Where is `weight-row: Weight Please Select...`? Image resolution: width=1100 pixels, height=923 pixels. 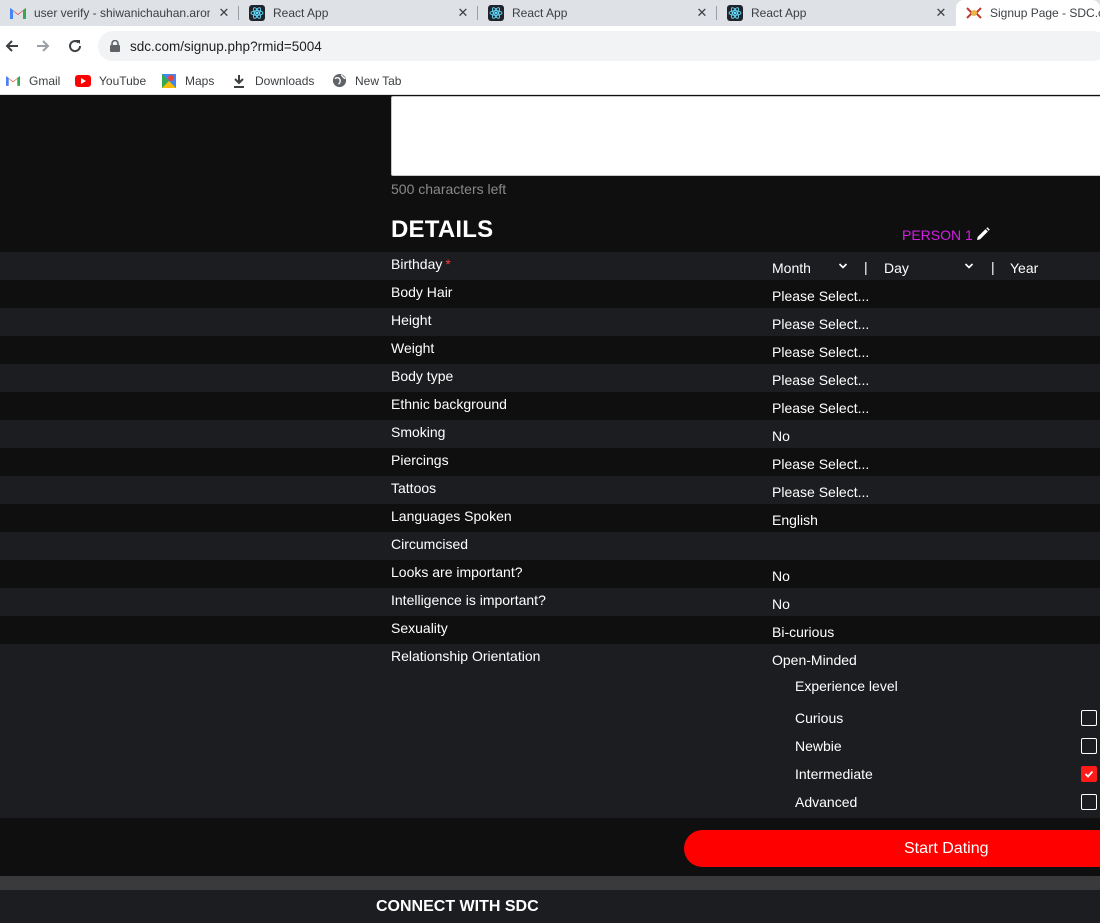
weight-row: Weight Please Select... is located at coordinates (550, 350).